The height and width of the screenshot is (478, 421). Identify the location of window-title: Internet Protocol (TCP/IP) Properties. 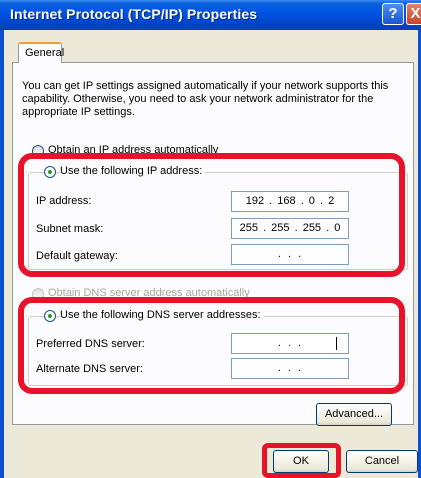
(134, 14).